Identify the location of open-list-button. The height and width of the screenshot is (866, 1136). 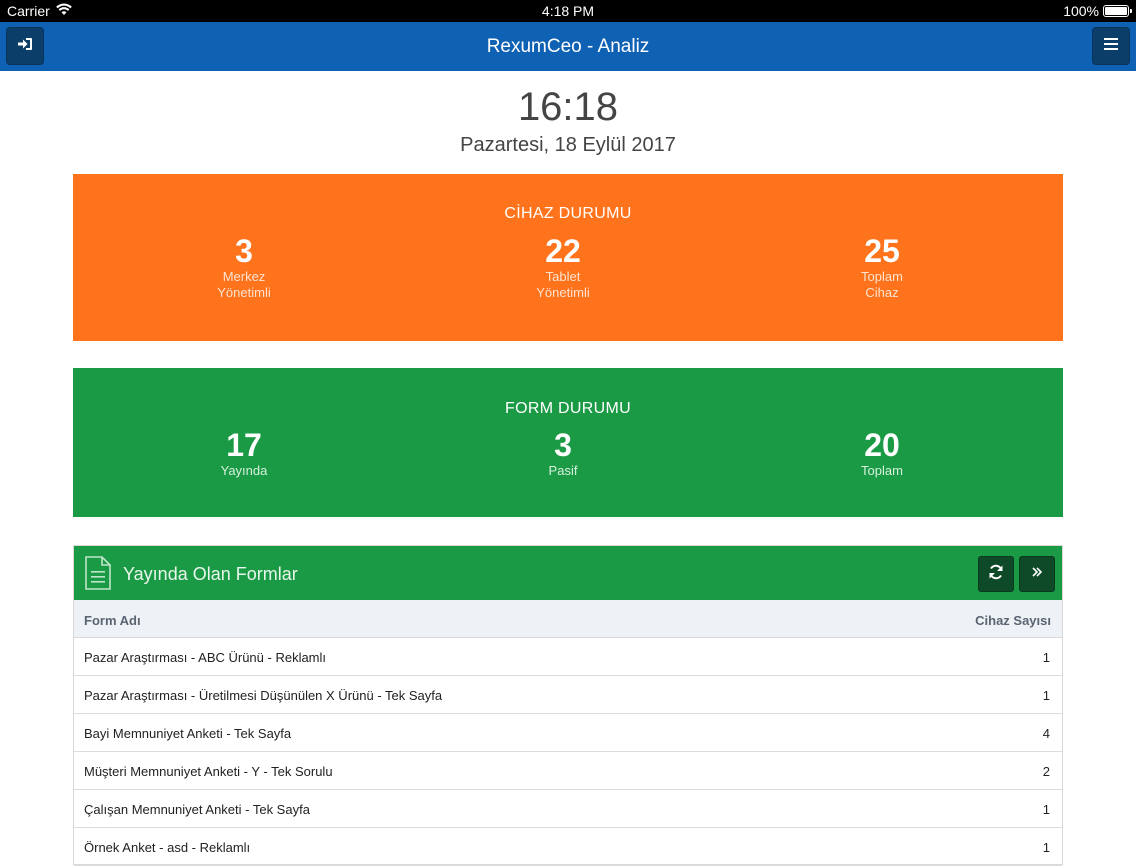
(1037, 574).